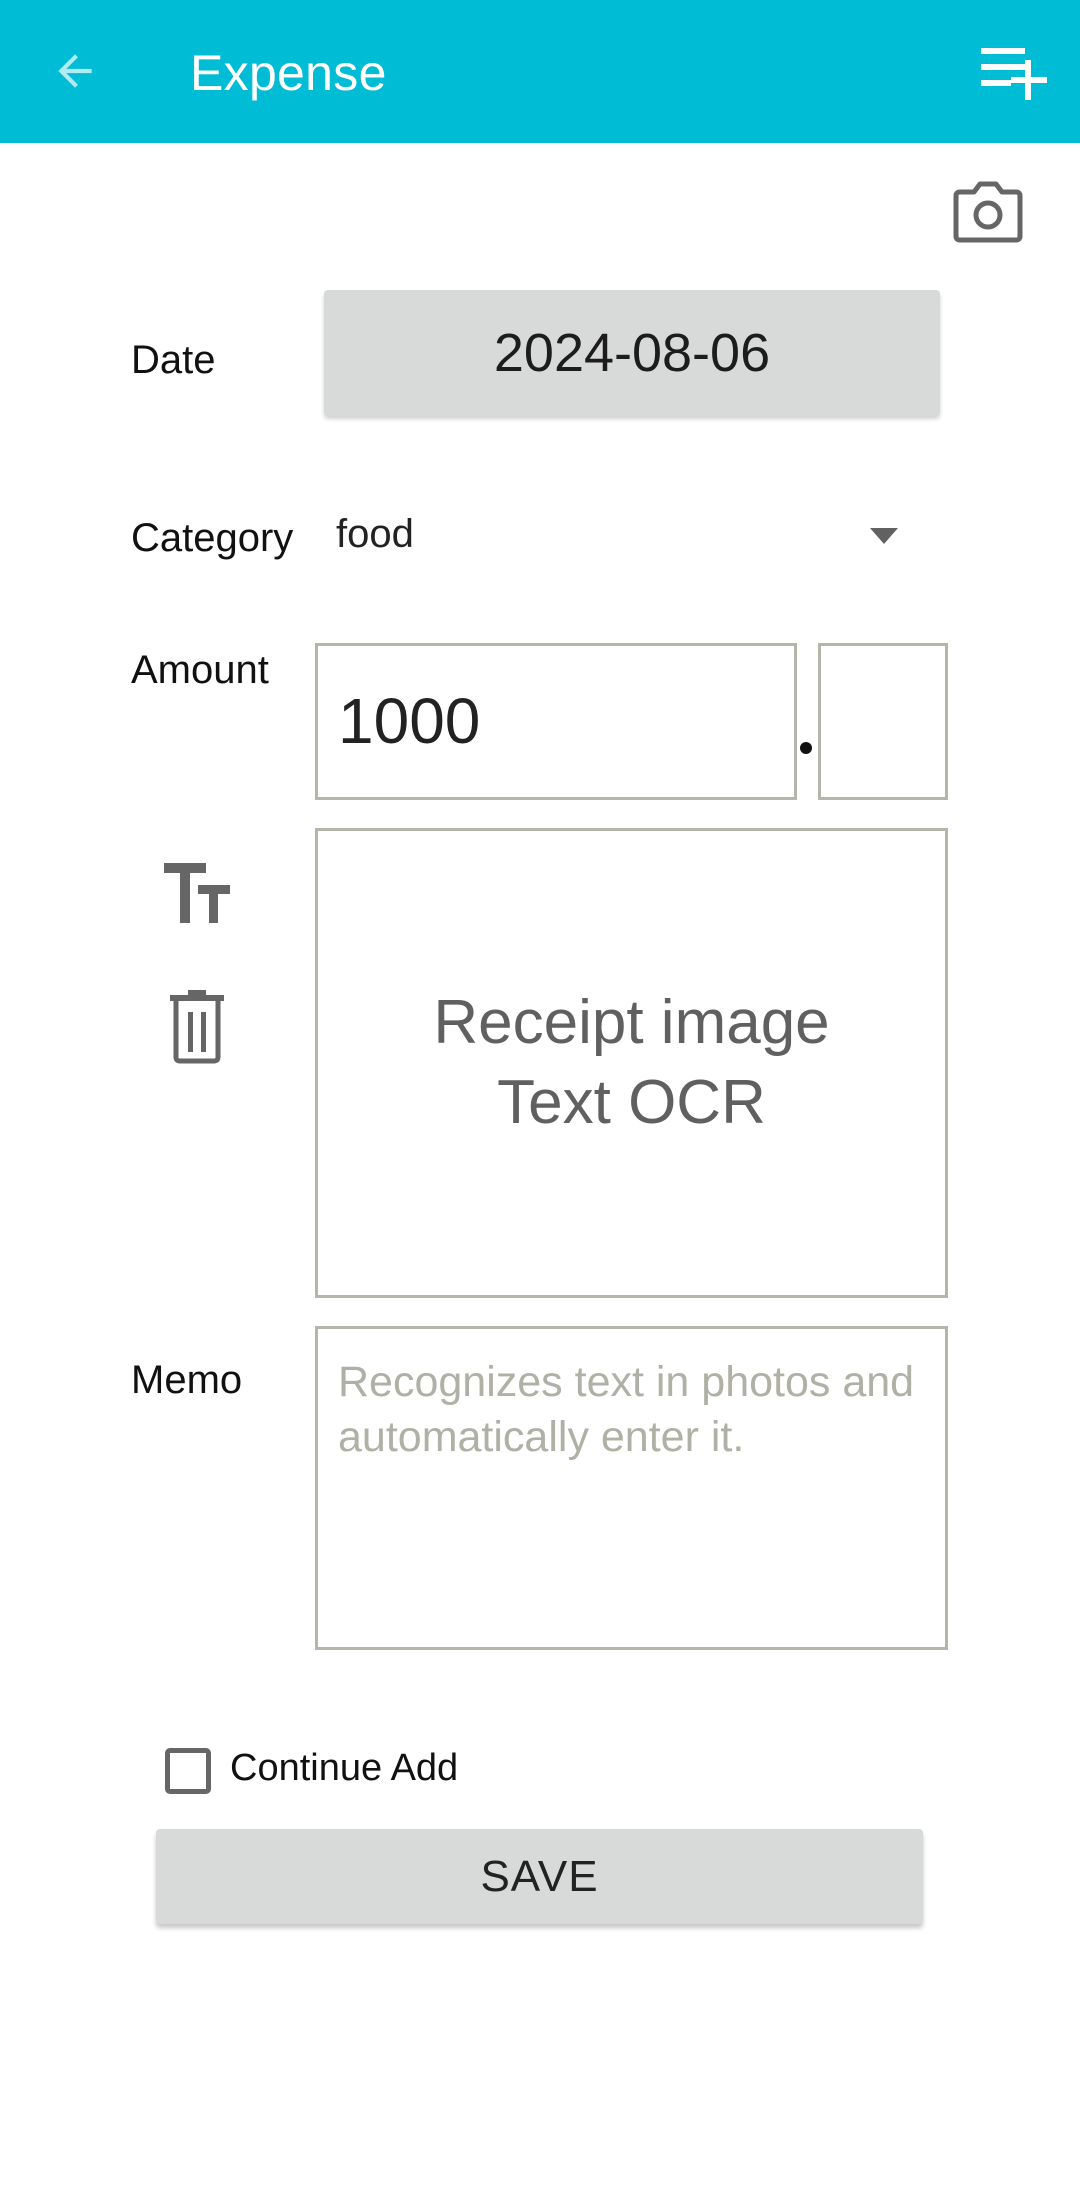 Image resolution: width=1080 pixels, height=2200 pixels. I want to click on arrow-back-icon, so click(75, 71).